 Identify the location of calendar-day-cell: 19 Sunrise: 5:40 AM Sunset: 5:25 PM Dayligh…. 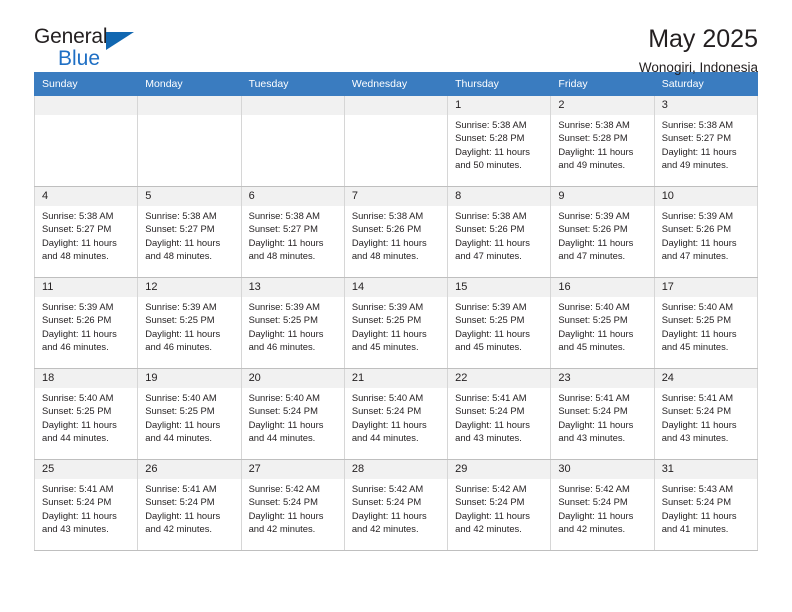
(189, 414).